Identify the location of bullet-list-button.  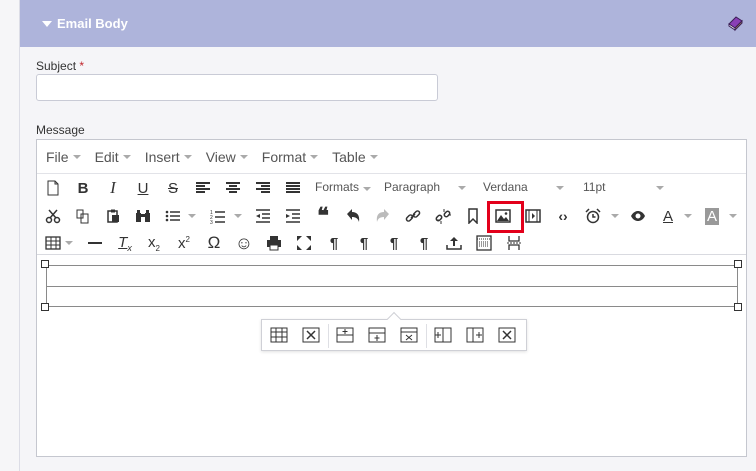
(173, 216).